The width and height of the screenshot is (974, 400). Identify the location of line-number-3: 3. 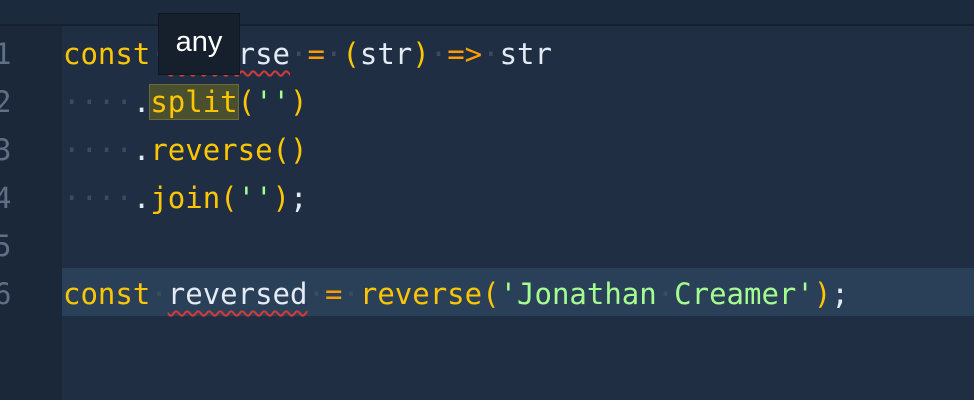
(6, 150).